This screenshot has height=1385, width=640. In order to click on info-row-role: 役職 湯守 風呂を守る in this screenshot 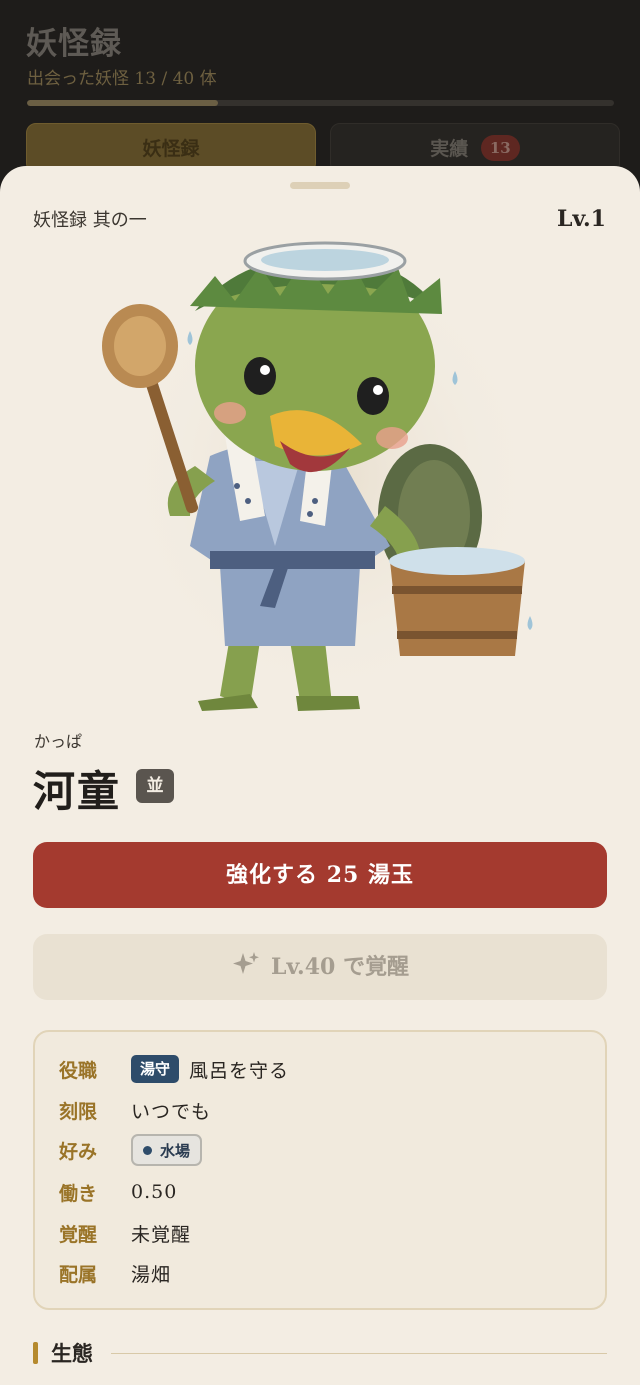, I will do `click(174, 1069)`.